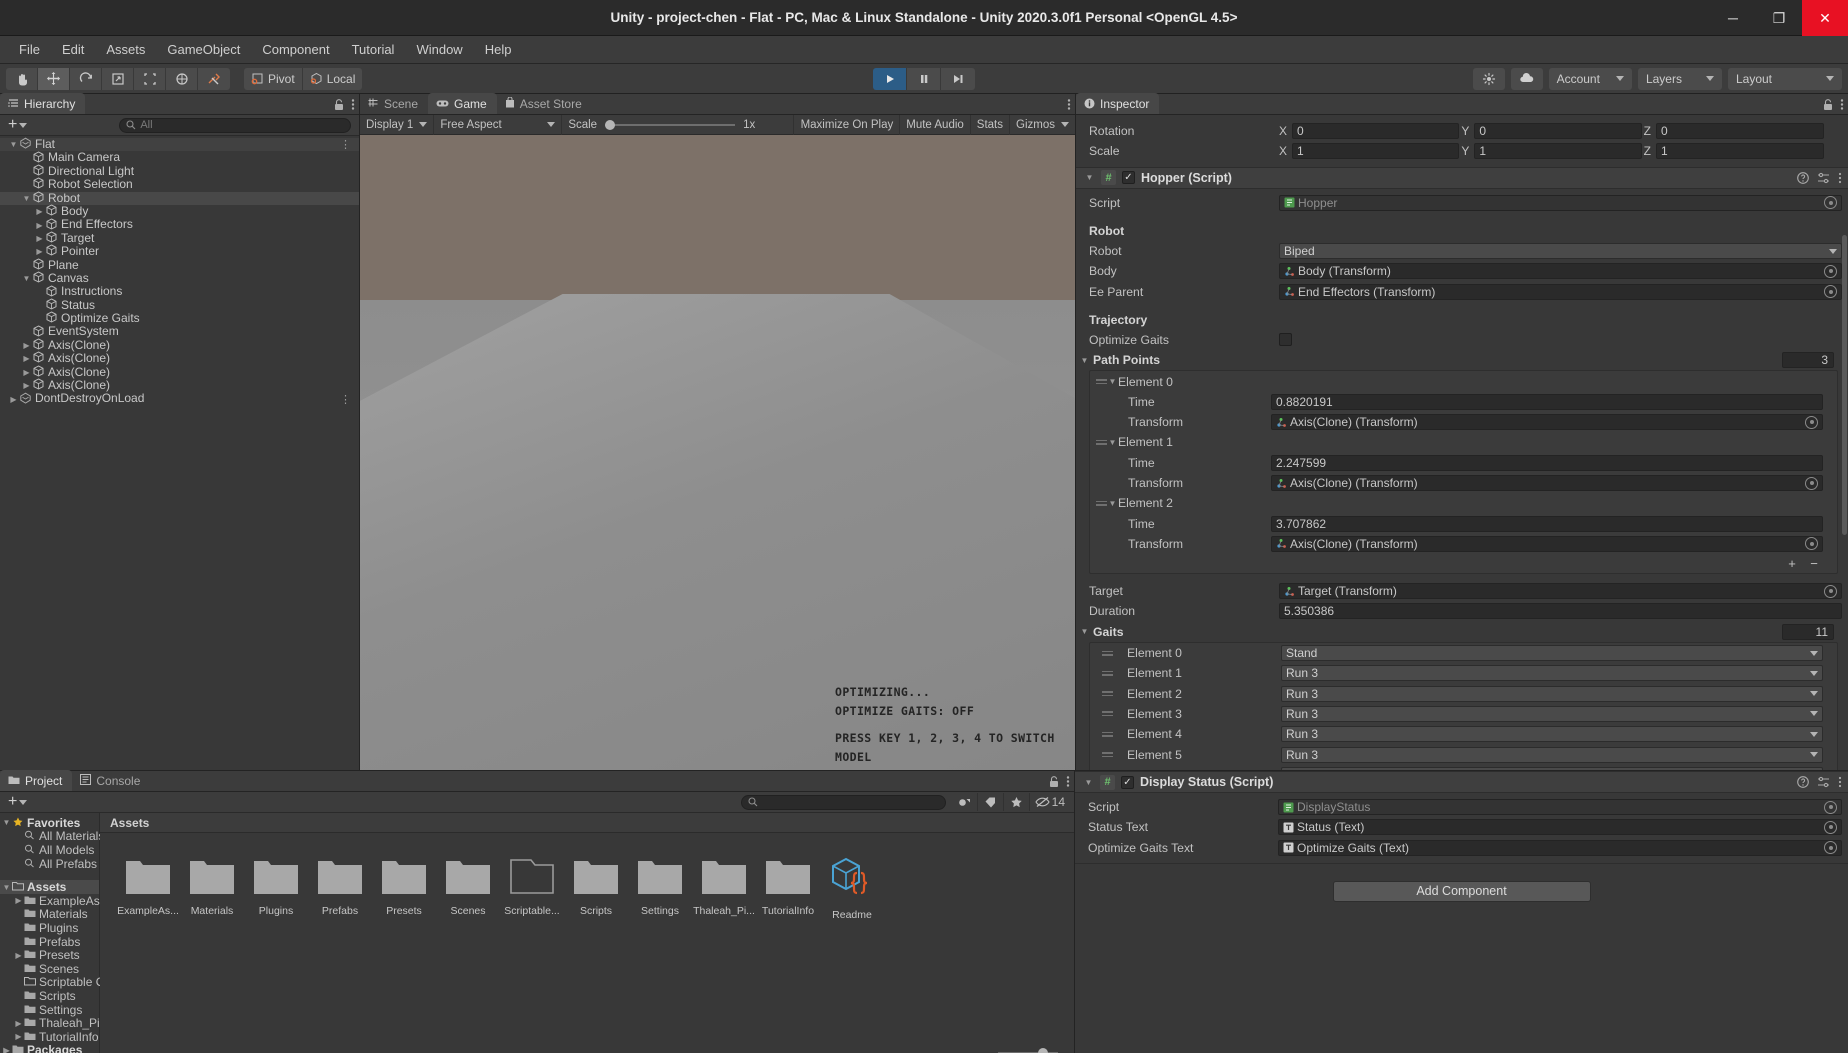 The height and width of the screenshot is (1053, 1848). What do you see at coordinates (179, 318) in the screenshot?
I see `hierarchy-item: Optimize Gaits` at bounding box center [179, 318].